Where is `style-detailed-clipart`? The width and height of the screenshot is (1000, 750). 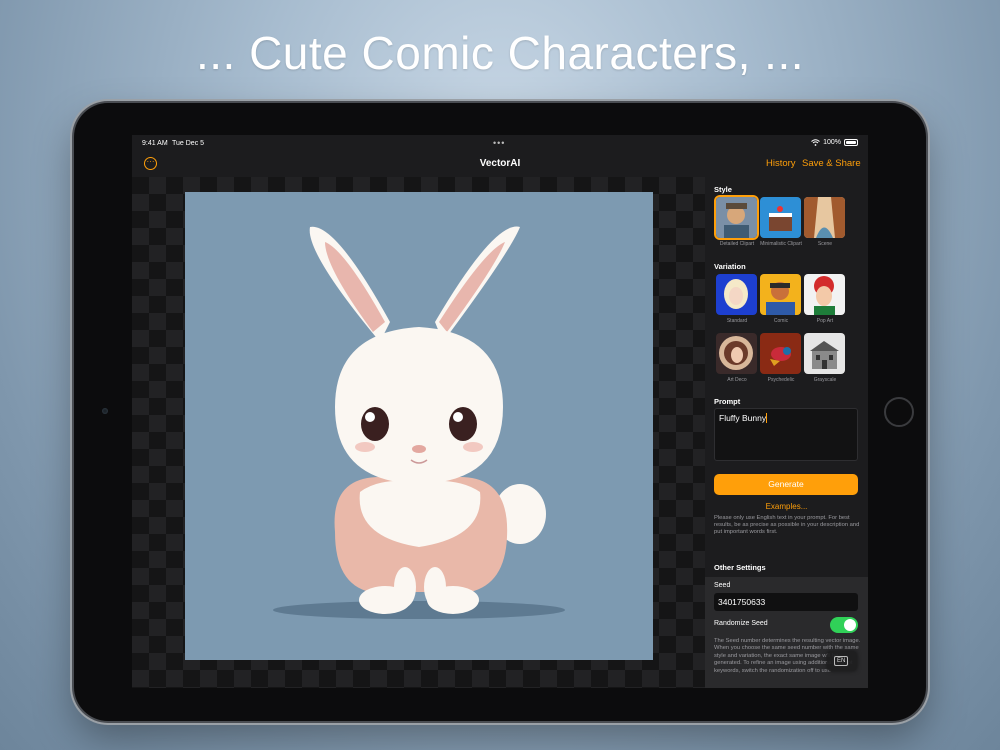
style-detailed-clipart is located at coordinates (736, 217).